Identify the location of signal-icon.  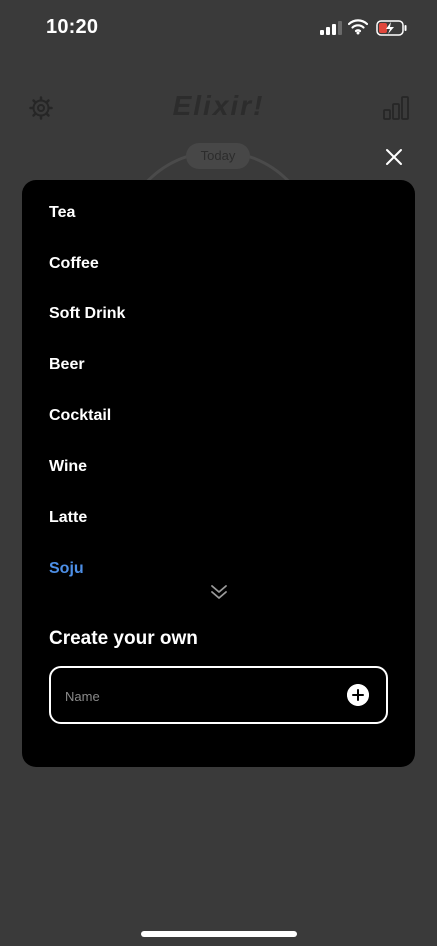
(331, 28).